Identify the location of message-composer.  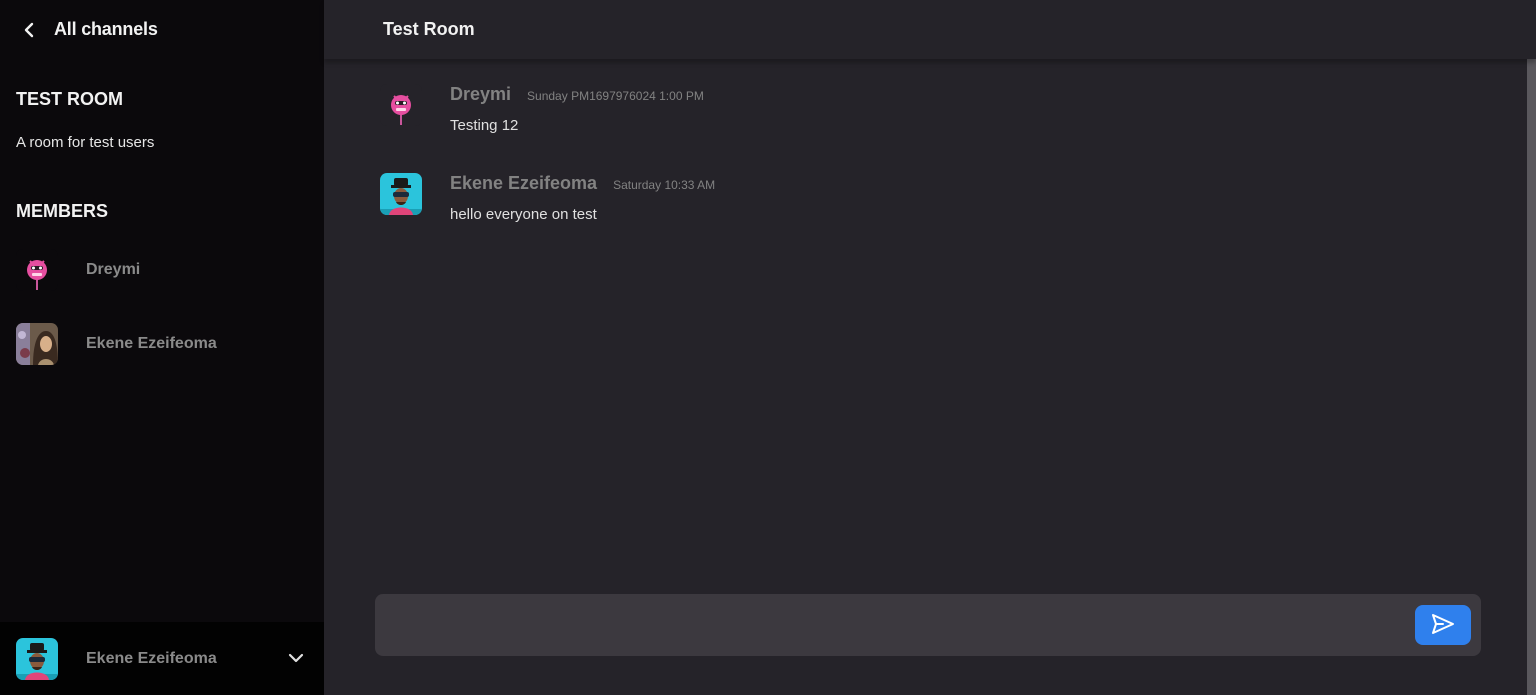
(928, 625).